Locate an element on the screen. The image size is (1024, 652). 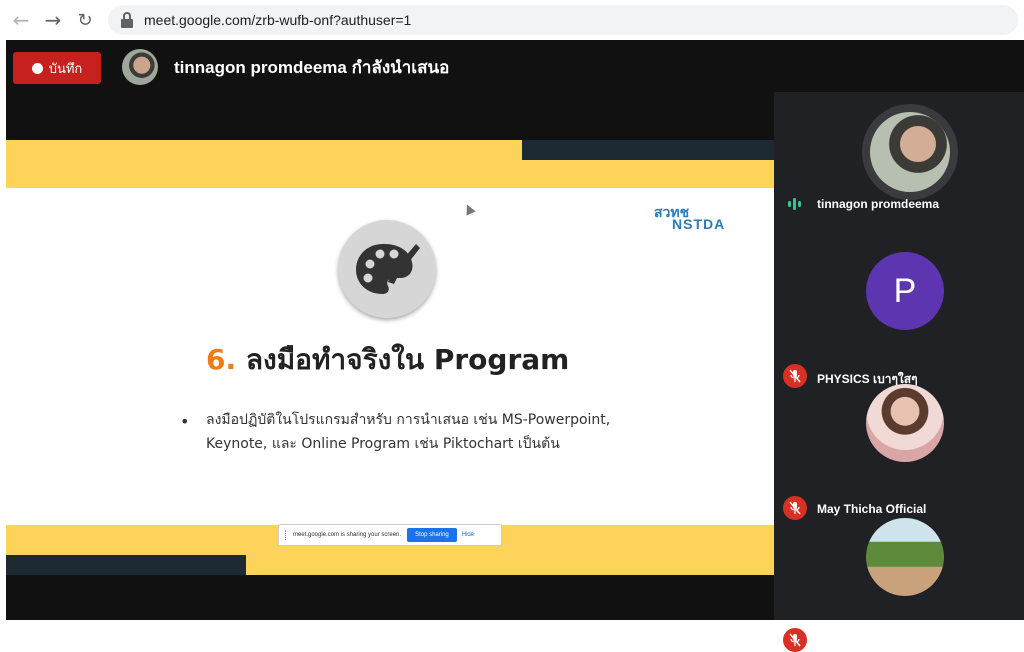
slide-title: 6. ลงมือทำจริงใน Program is located at coordinates (387, 360).